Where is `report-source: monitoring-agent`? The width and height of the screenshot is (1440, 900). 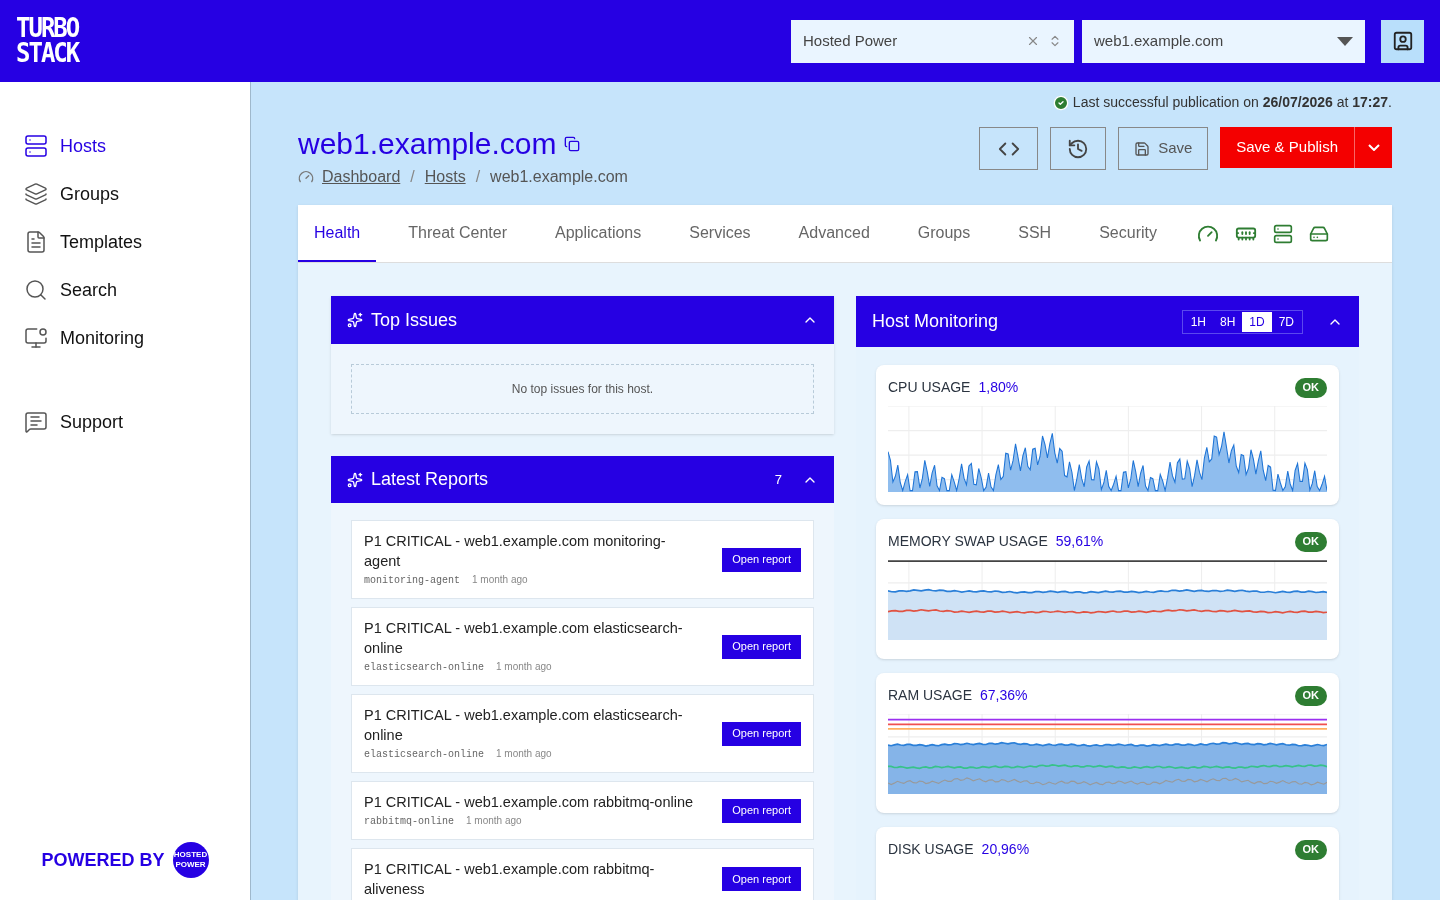 report-source: monitoring-agent is located at coordinates (412, 581).